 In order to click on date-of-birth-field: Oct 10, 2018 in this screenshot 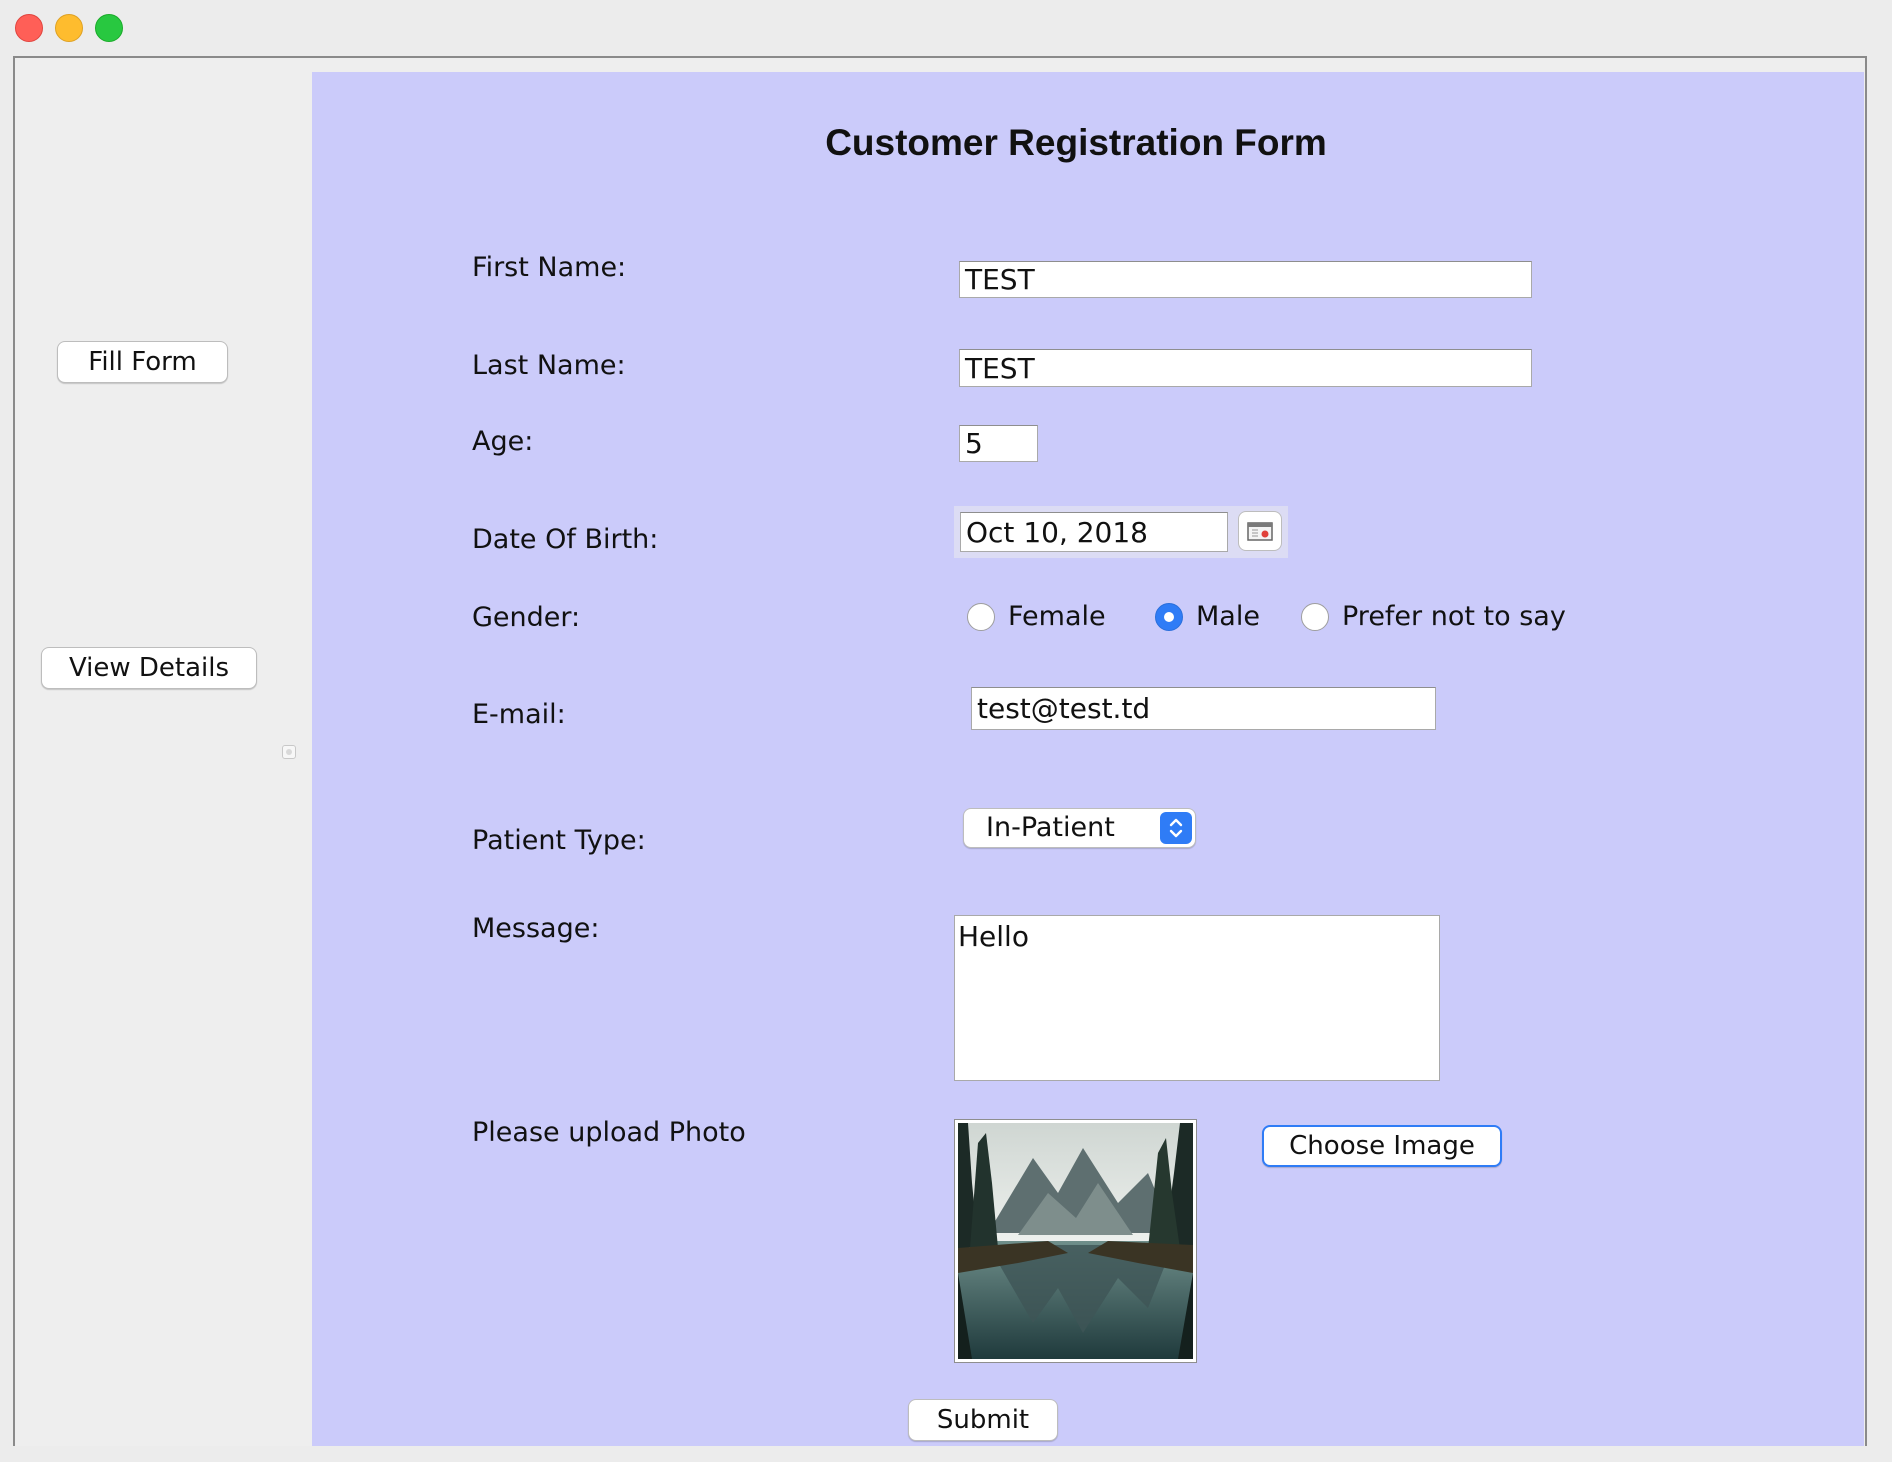, I will do `click(1094, 532)`.